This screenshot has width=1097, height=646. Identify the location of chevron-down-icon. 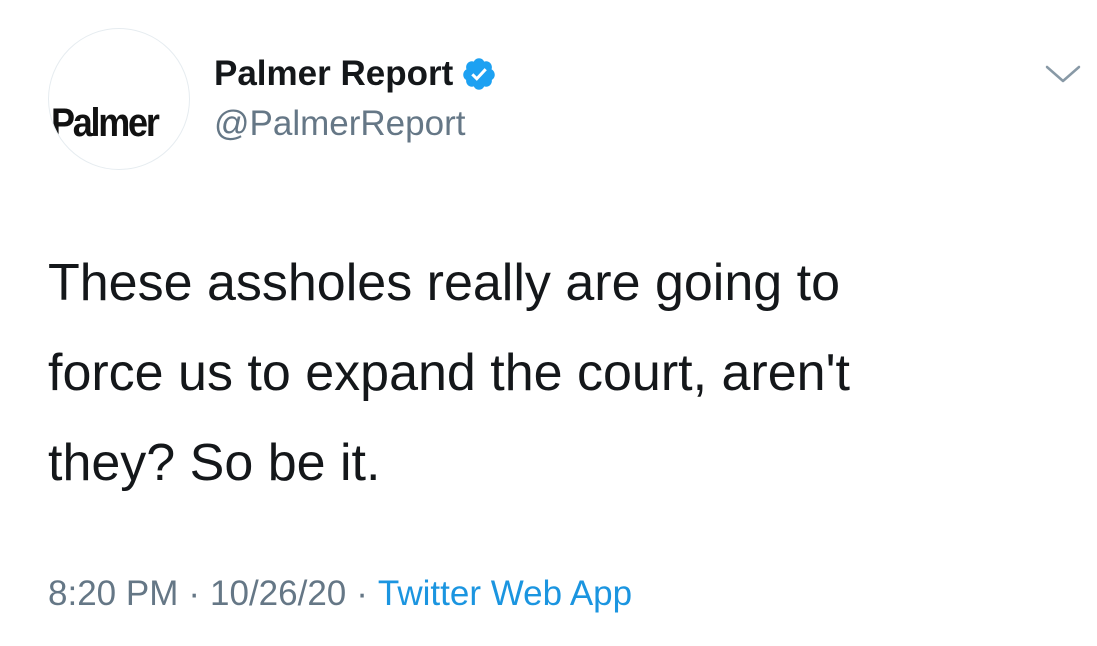
(1063, 74).